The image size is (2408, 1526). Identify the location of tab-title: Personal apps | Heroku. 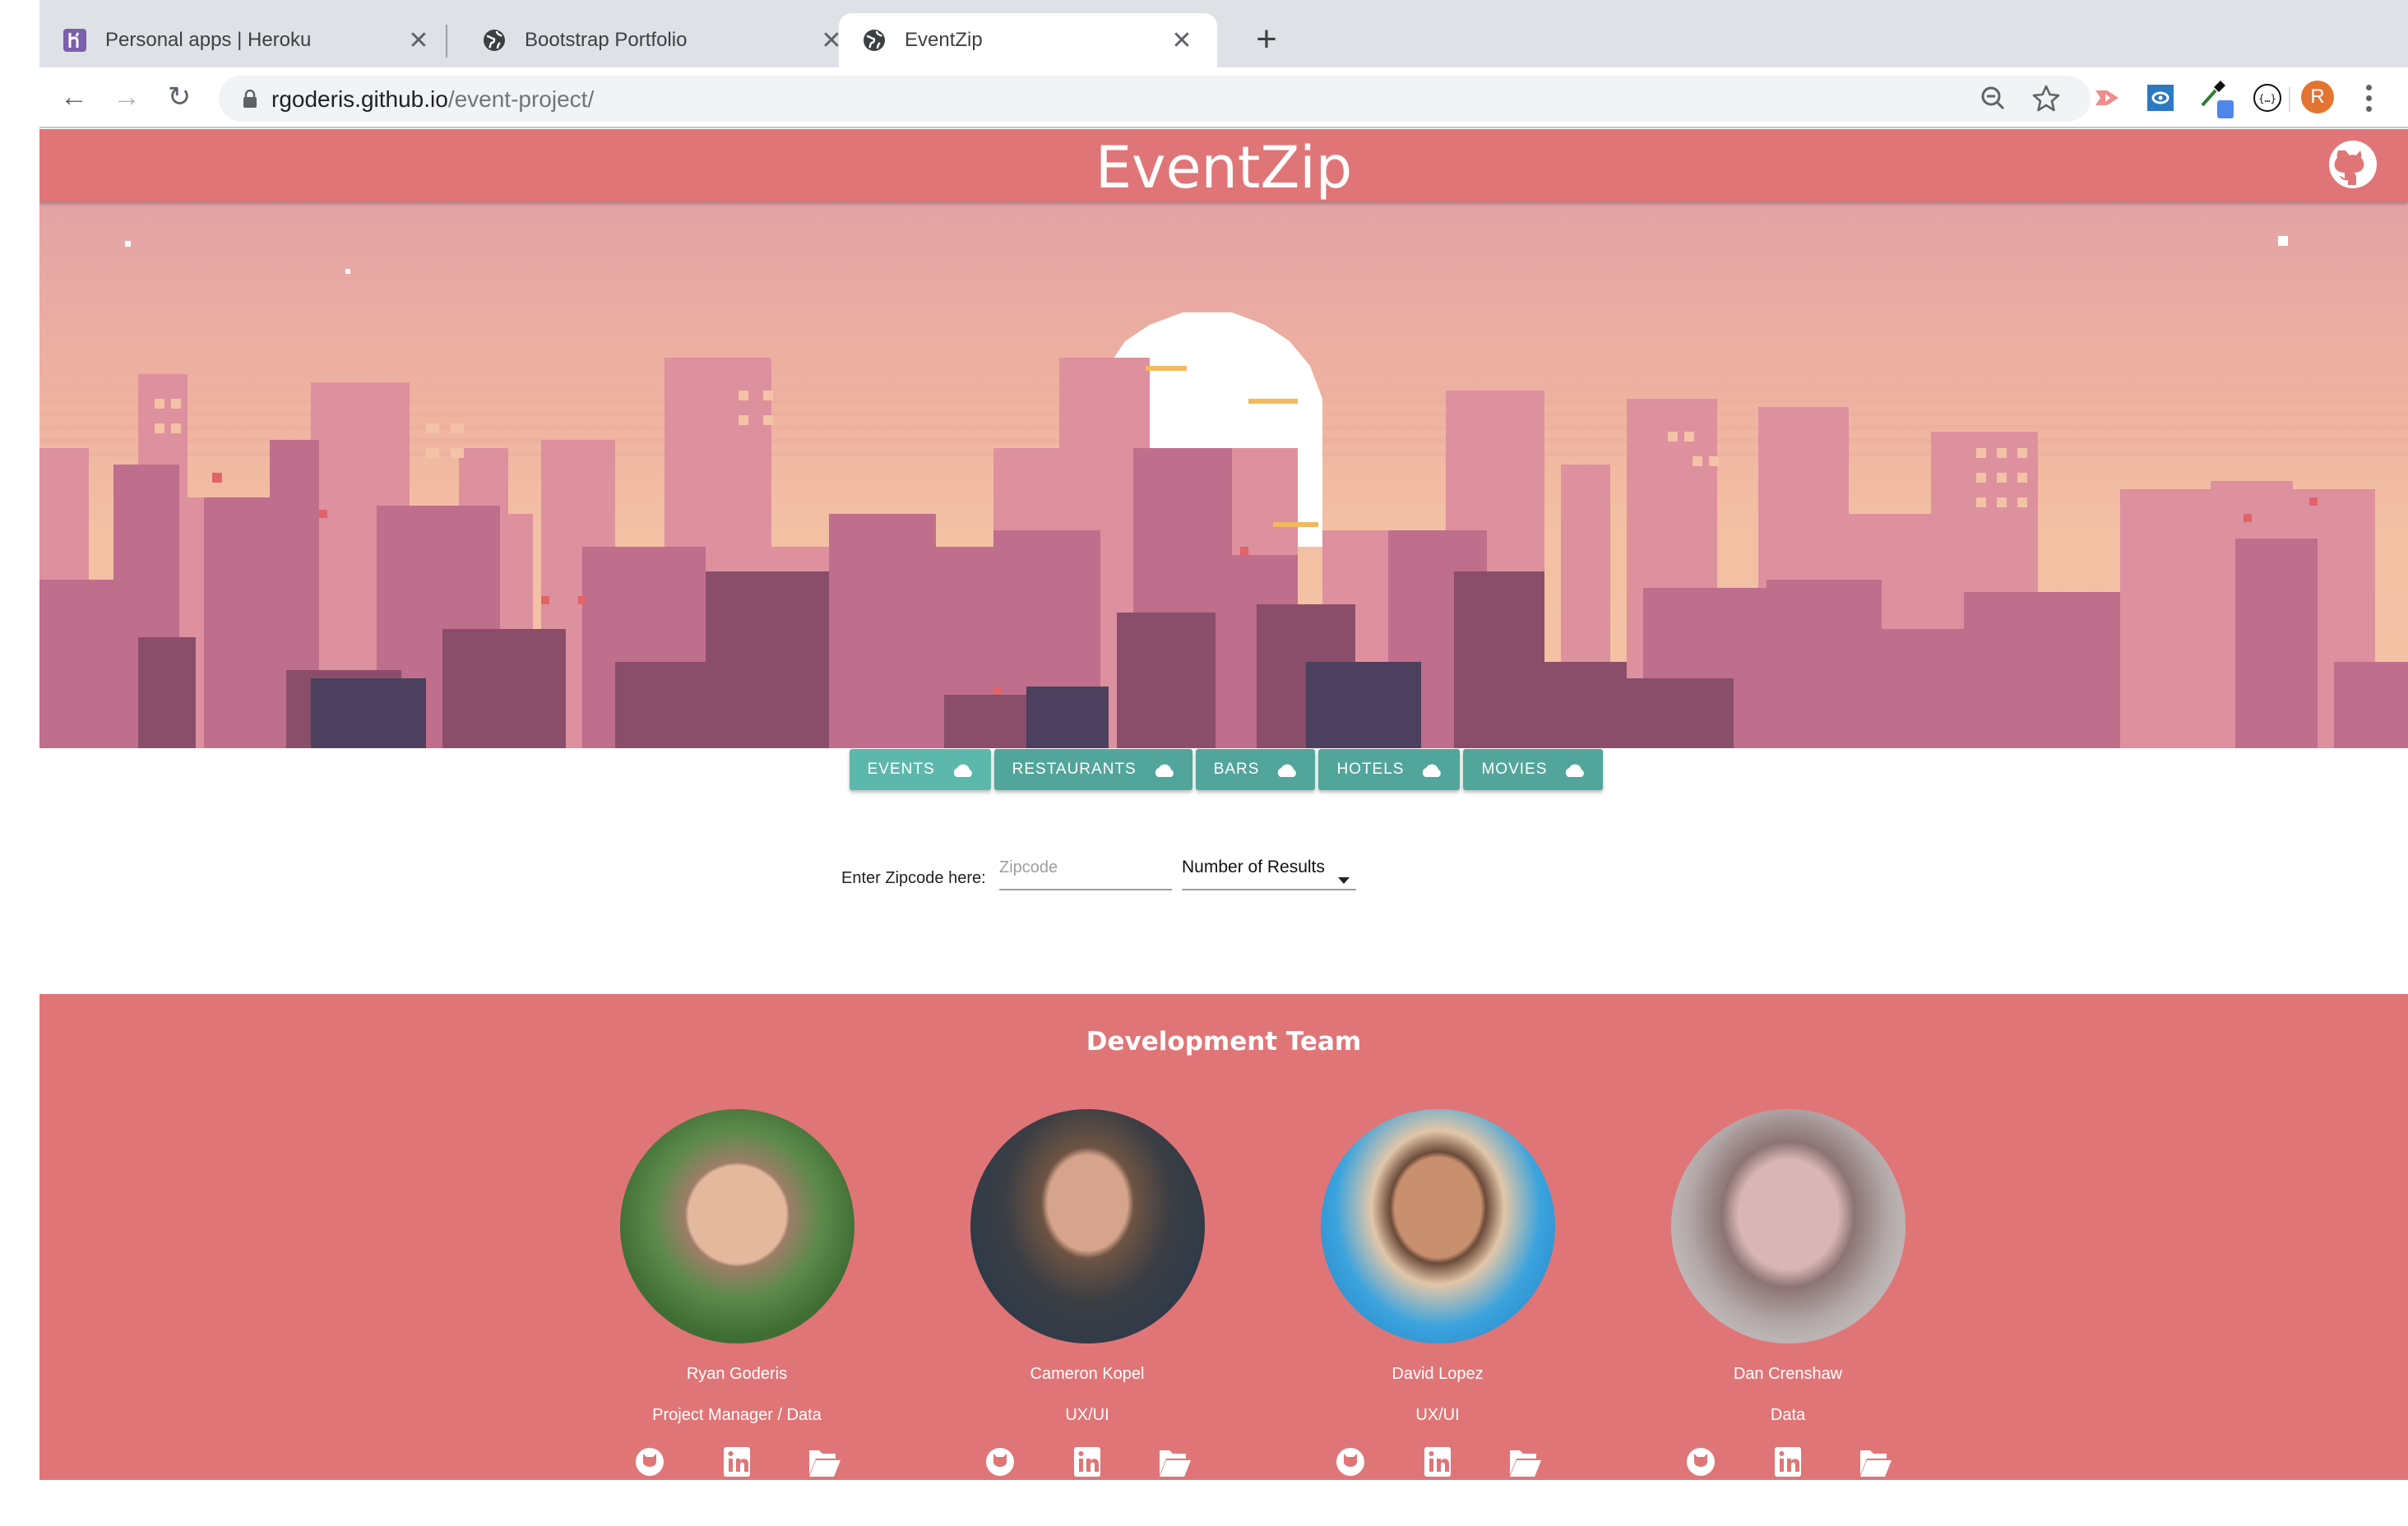
(208, 40).